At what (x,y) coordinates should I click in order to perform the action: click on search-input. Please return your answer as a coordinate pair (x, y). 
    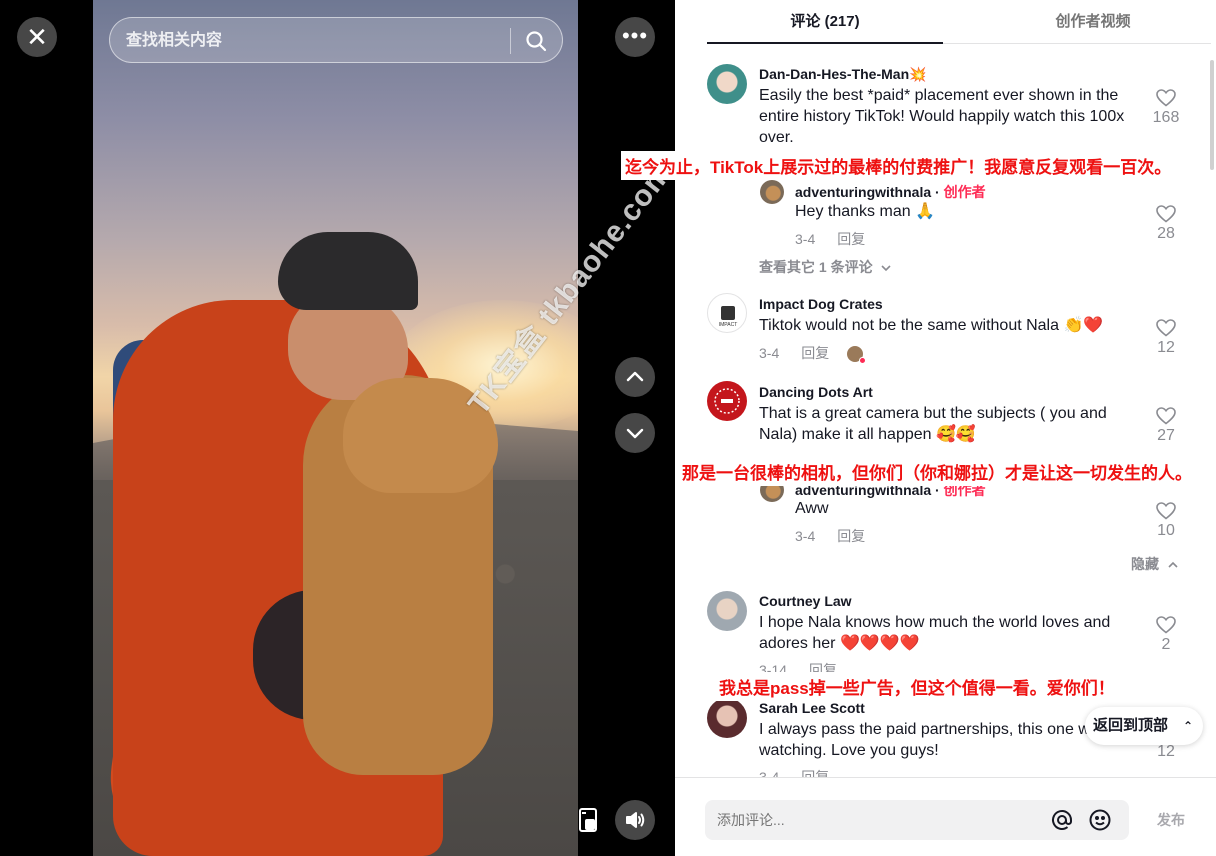
    Looking at the image, I should click on (316, 41).